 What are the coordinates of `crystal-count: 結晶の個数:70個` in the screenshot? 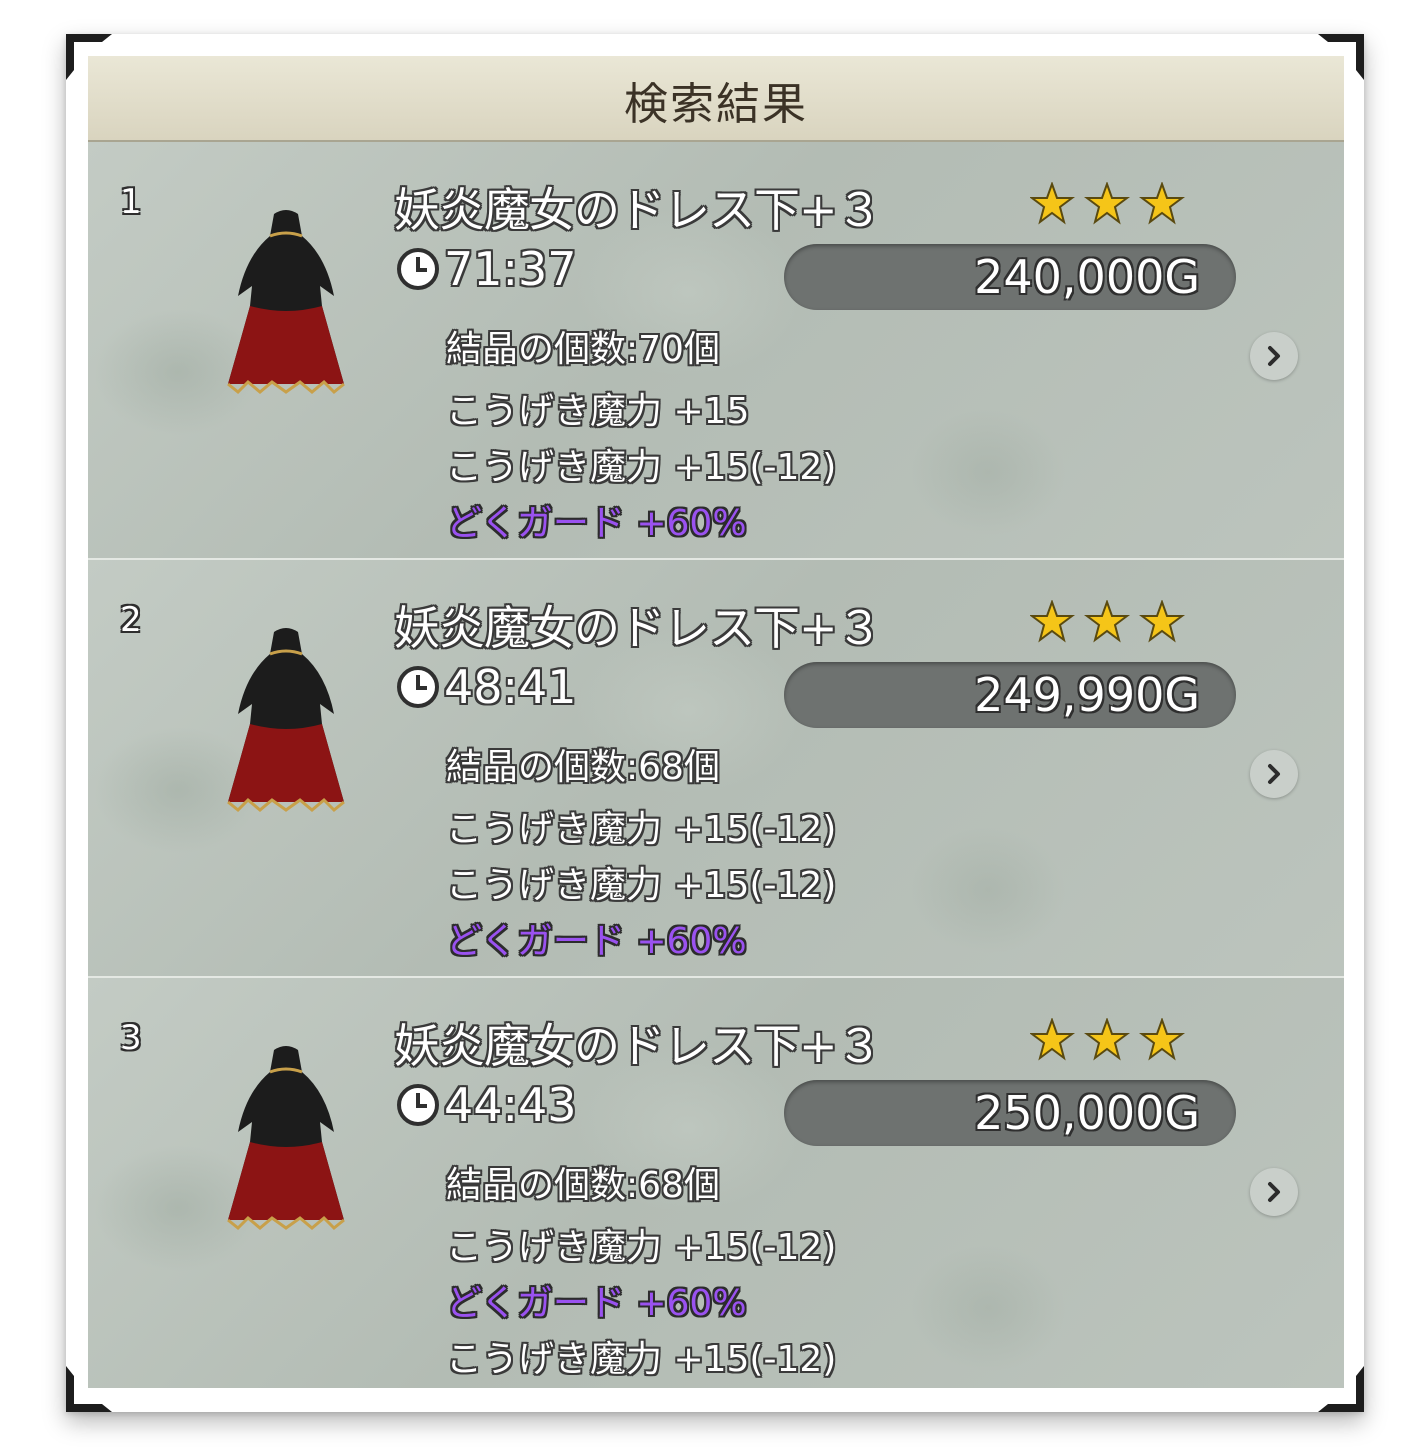 It's located at (583, 349).